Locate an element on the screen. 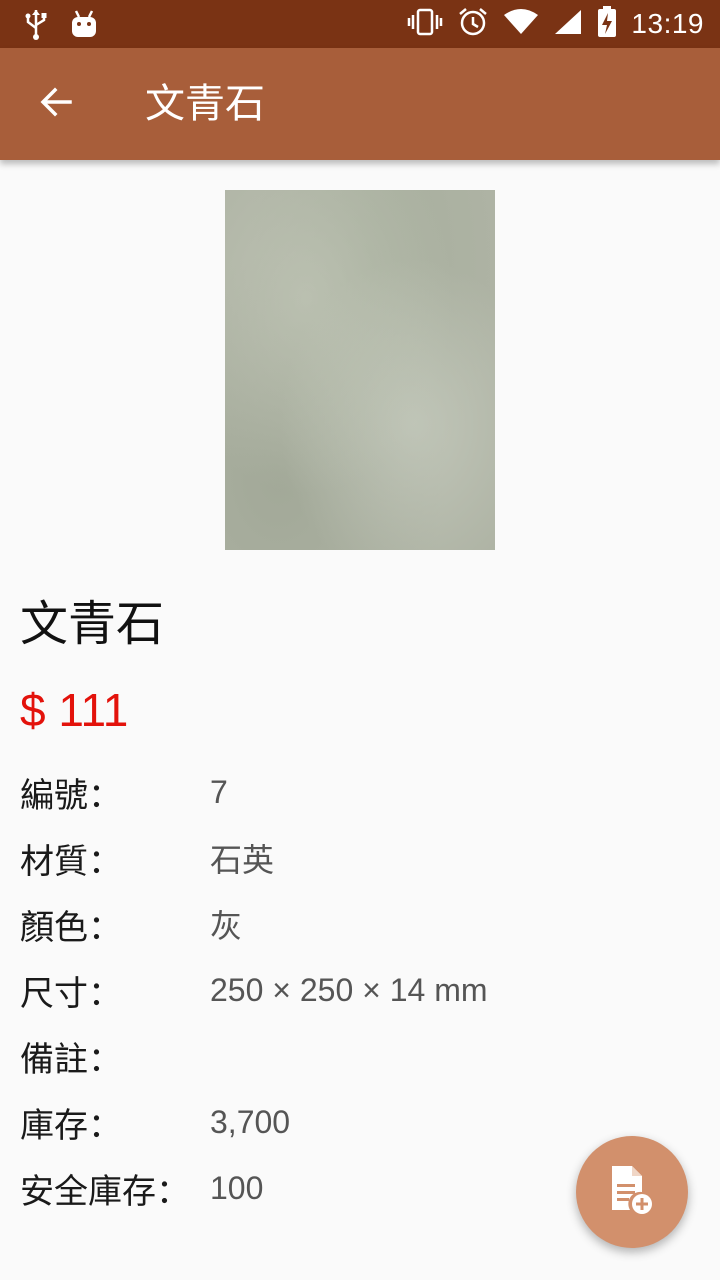 The image size is (720, 1280). detail-label: 顏色： is located at coordinates (71, 927).